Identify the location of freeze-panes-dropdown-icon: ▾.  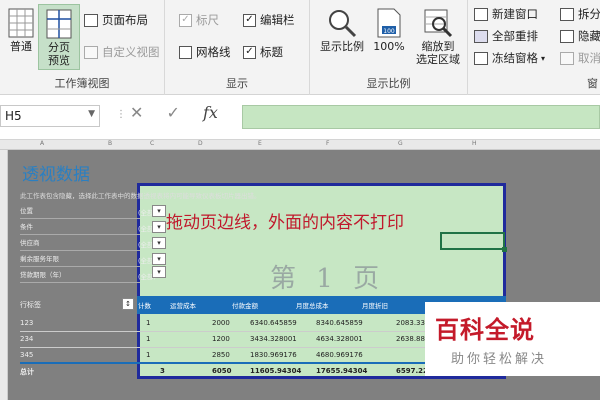
(543, 58).